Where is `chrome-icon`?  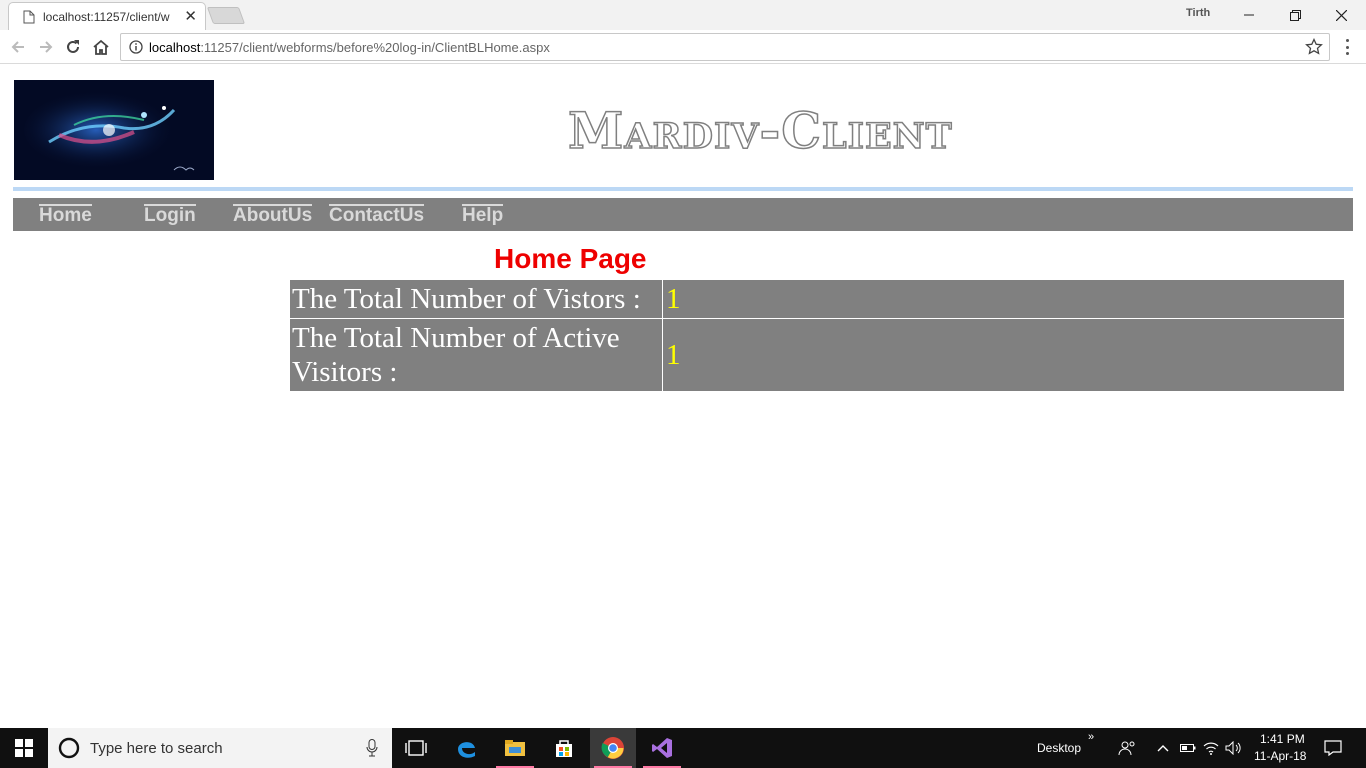 chrome-icon is located at coordinates (613, 748).